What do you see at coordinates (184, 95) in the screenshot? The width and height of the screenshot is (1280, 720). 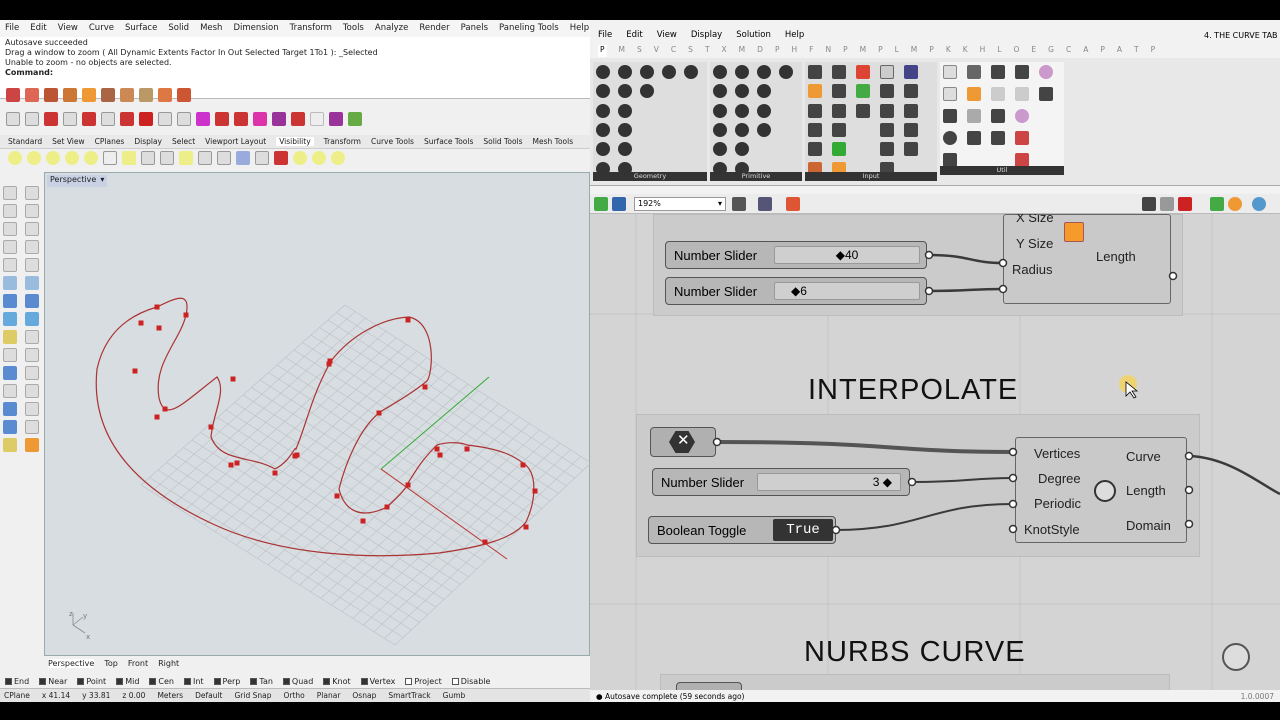 I see `layout-icon` at bounding box center [184, 95].